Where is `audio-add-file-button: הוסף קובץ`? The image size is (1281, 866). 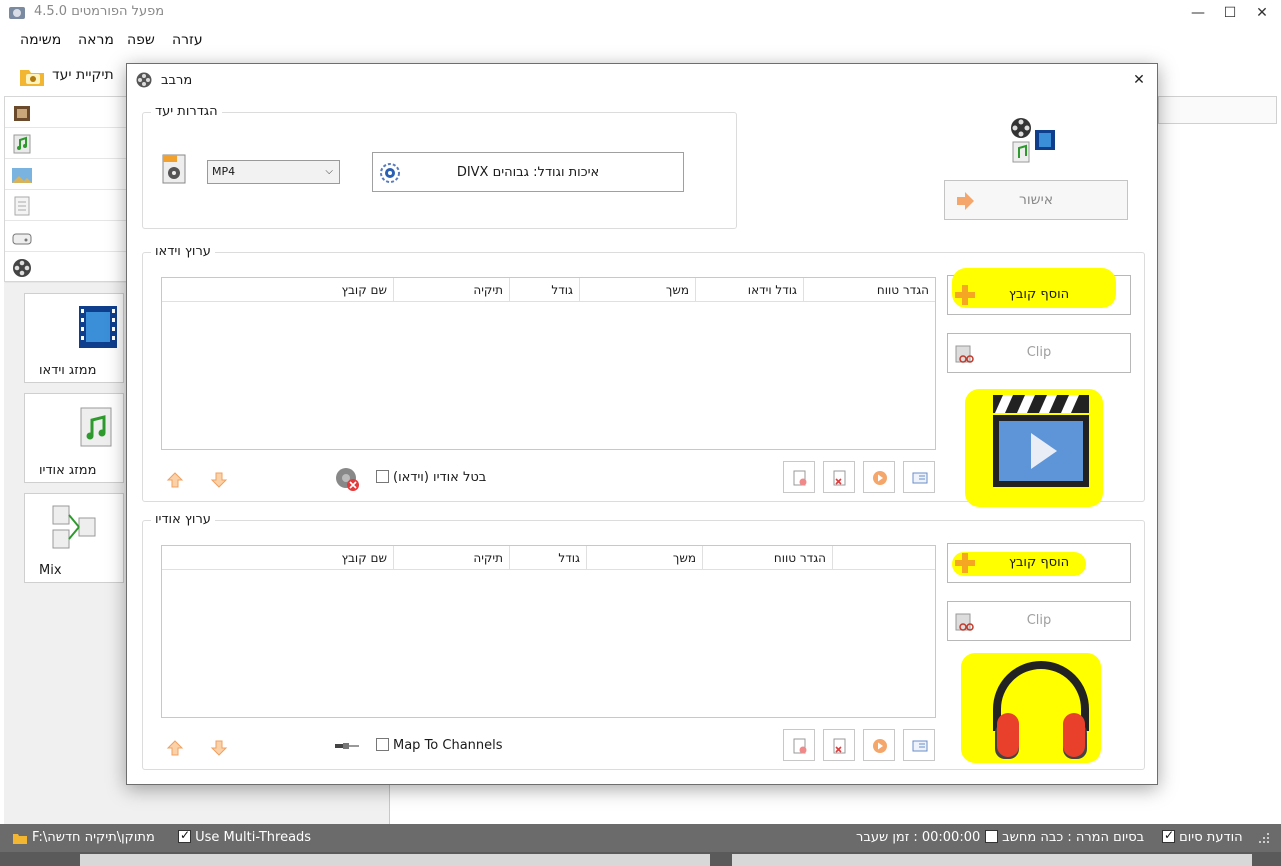
audio-add-file-button: הוסף קובץ is located at coordinates (1039, 563).